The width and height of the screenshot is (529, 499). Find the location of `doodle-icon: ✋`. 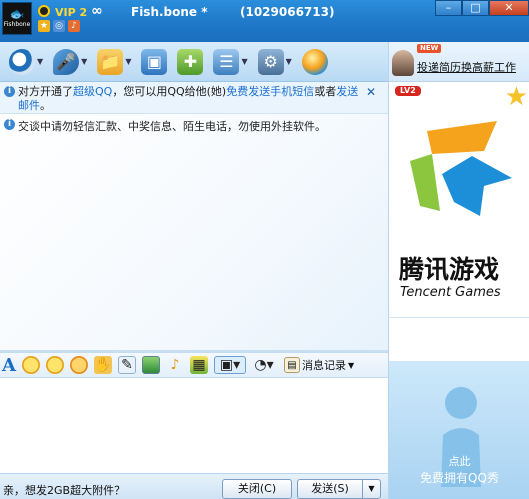

doodle-icon: ✋ is located at coordinates (103, 365).